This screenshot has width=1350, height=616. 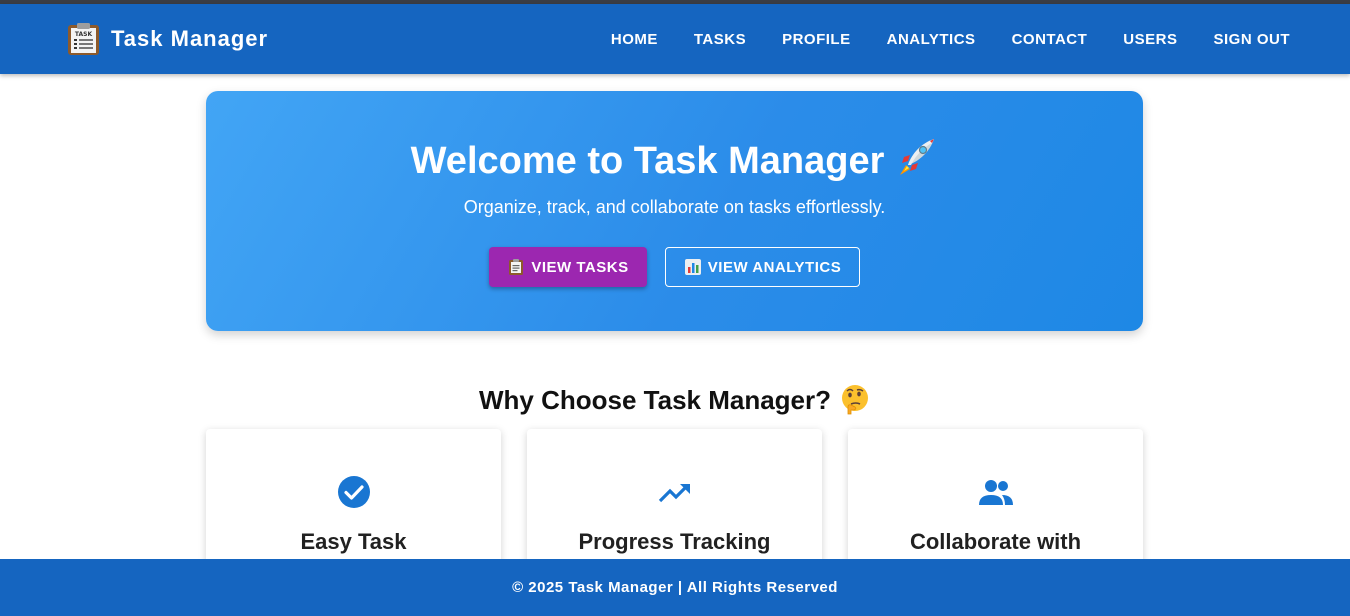 What do you see at coordinates (675, 492) in the screenshot?
I see `trending-up-icon` at bounding box center [675, 492].